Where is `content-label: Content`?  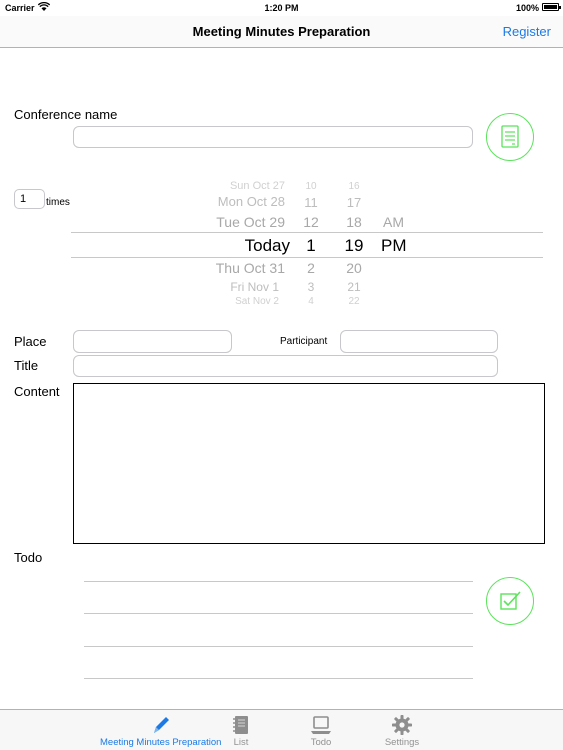
content-label: Content is located at coordinates (37, 391).